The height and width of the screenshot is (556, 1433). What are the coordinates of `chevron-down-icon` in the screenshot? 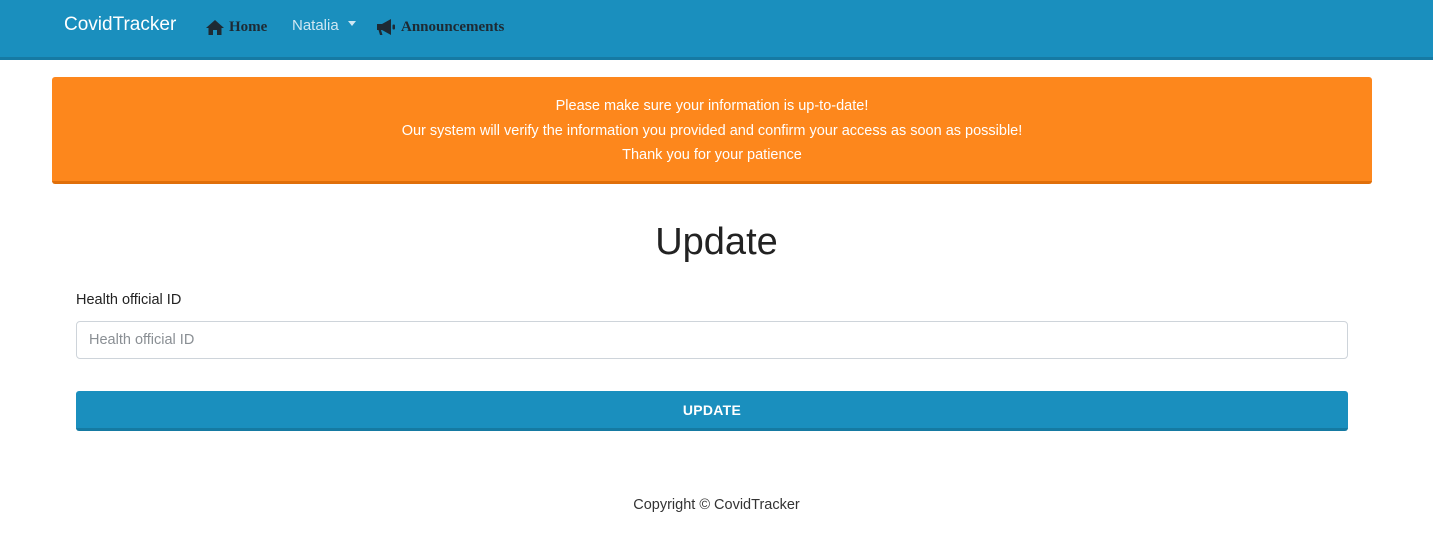 It's located at (351, 23).